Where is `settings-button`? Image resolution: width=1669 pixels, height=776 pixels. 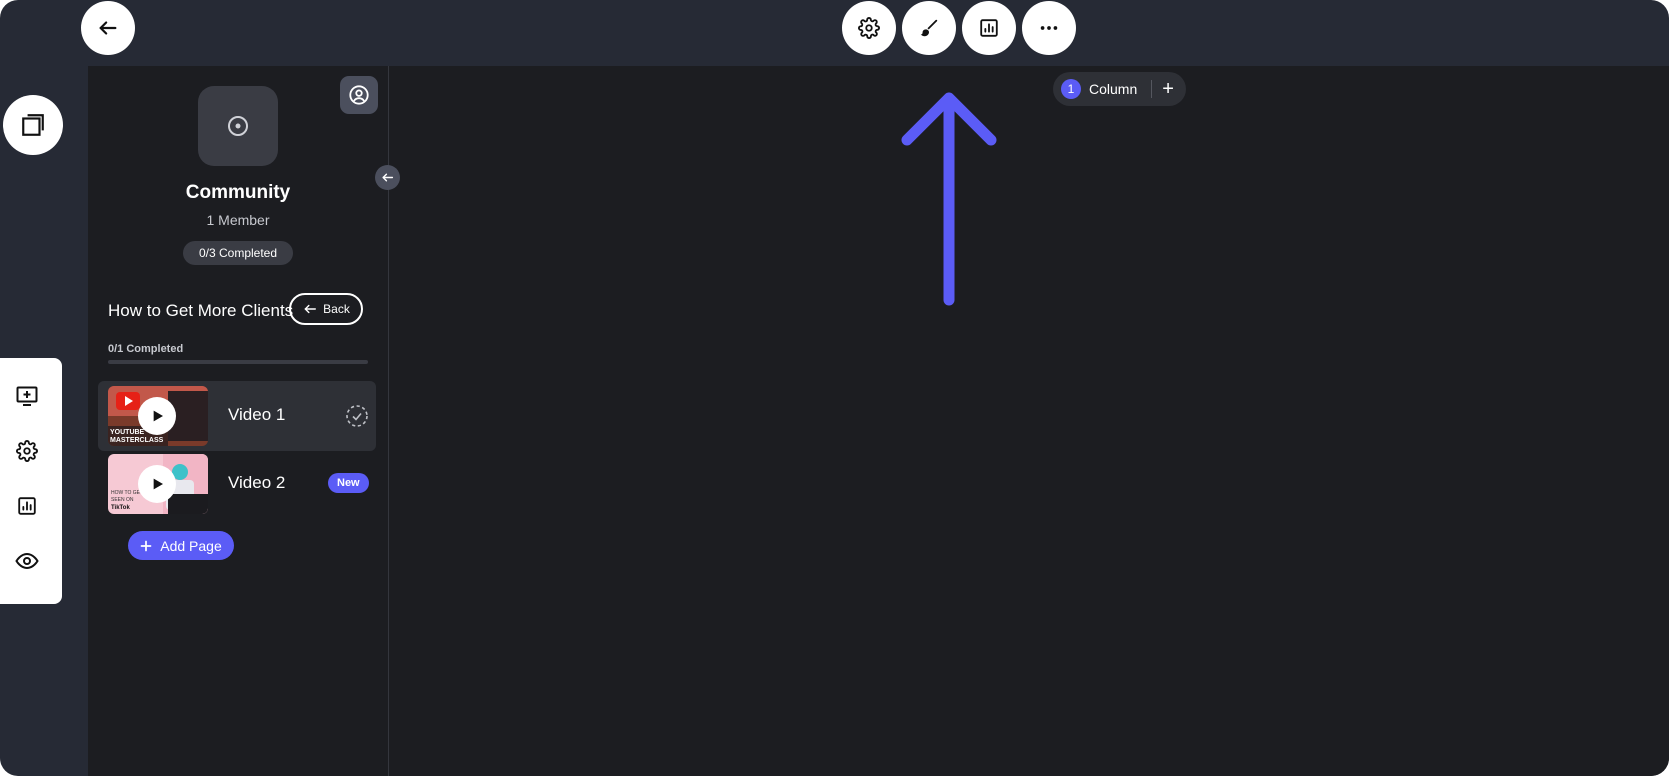
settings-button is located at coordinates (869, 28).